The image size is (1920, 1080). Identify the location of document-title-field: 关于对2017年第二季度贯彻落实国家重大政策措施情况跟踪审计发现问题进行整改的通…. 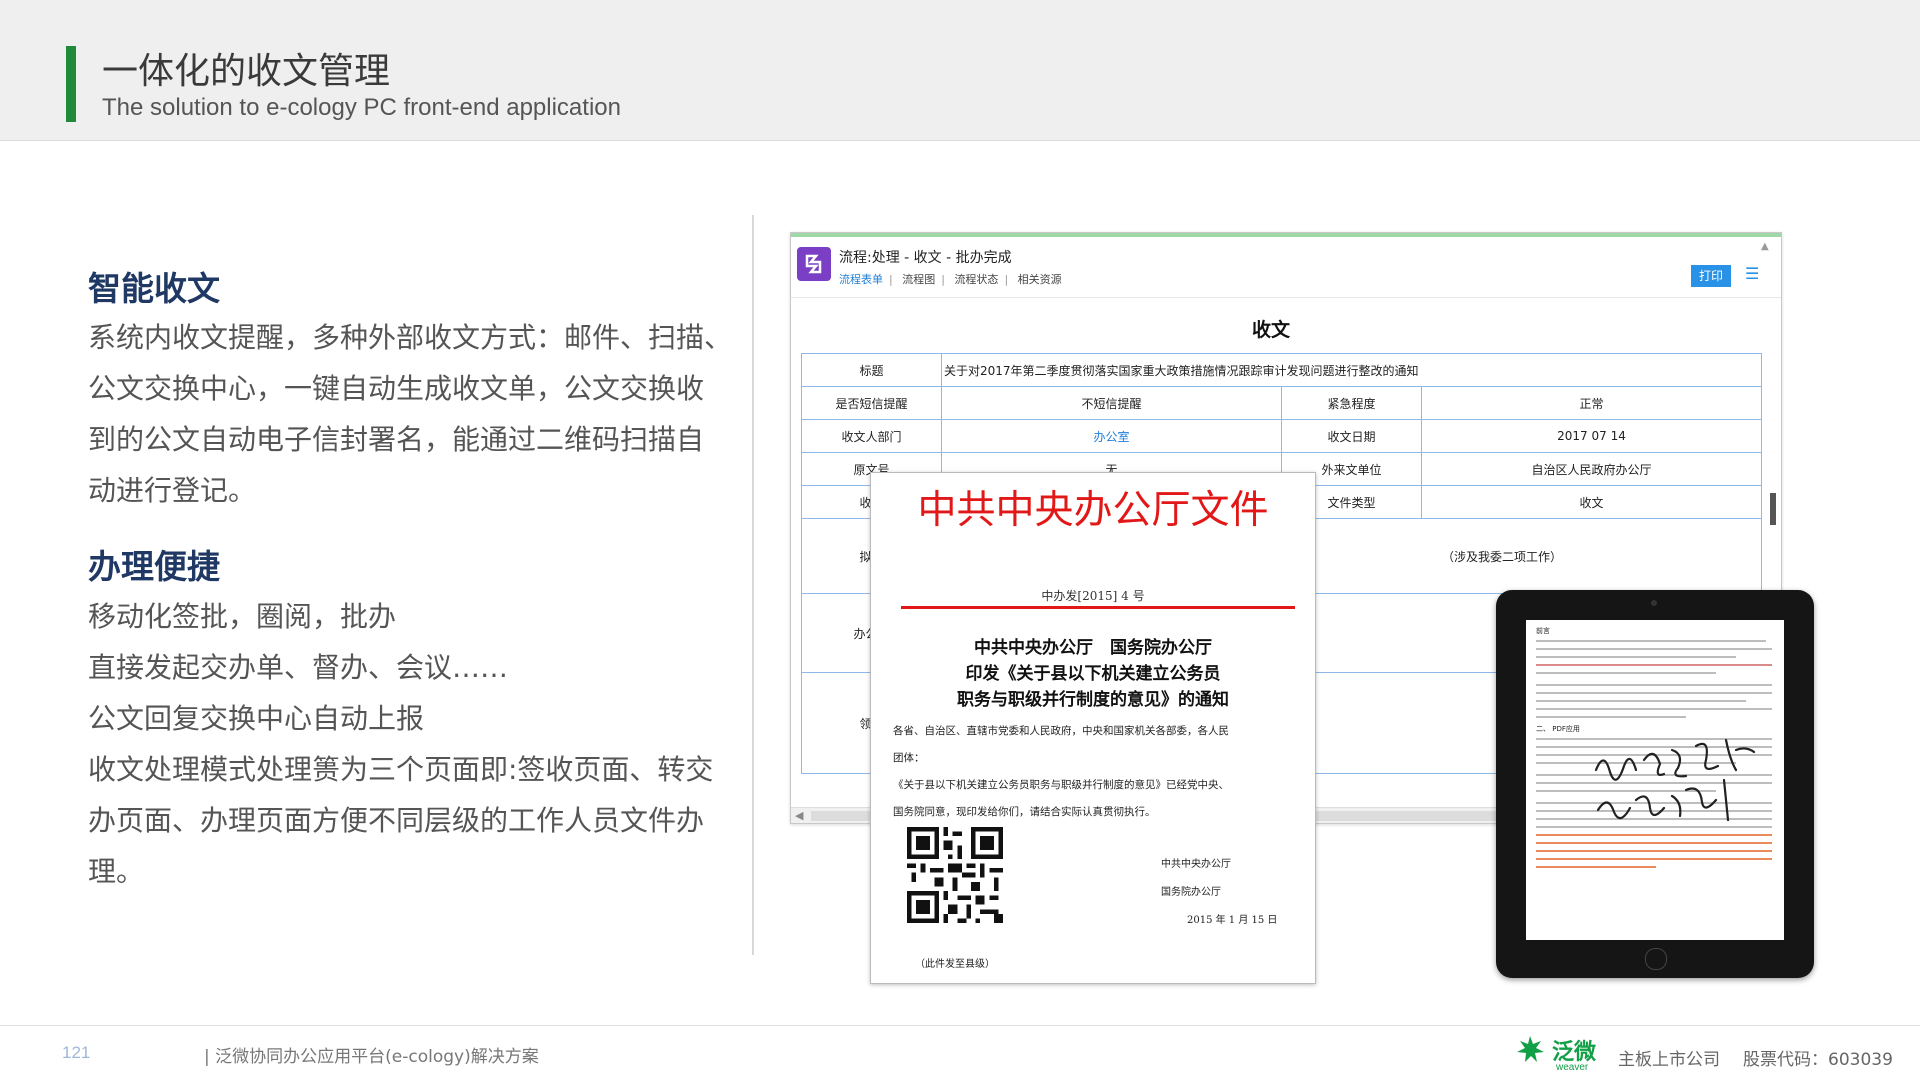
(1351, 370).